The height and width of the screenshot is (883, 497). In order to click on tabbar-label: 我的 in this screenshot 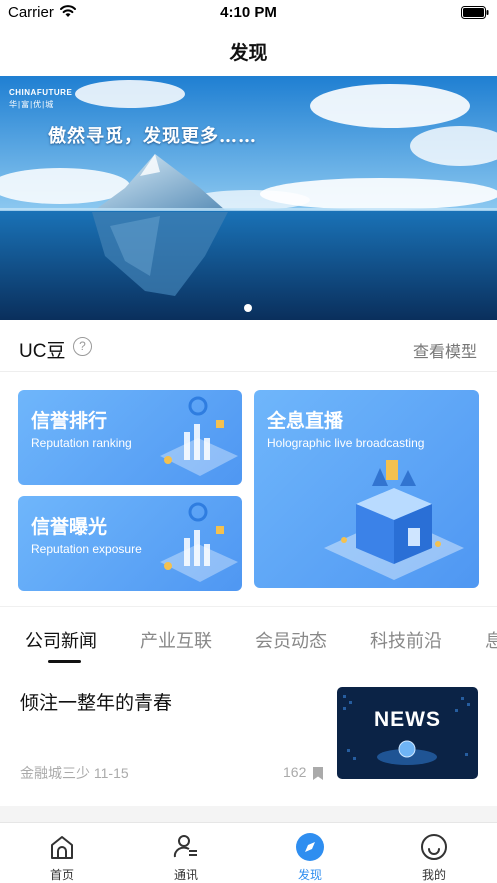, I will do `click(433, 875)`.